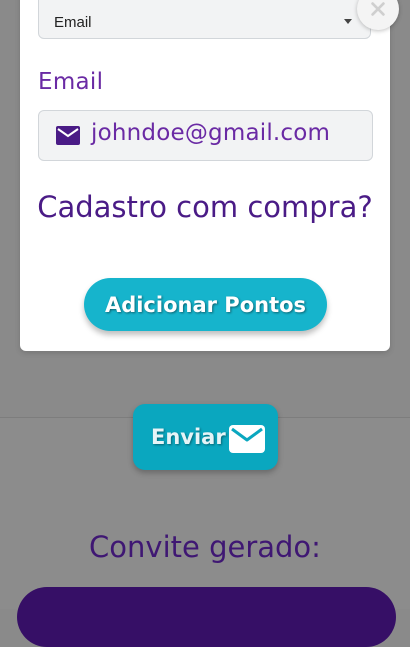 This screenshot has height=647, width=410. What do you see at coordinates (205, 547) in the screenshot?
I see `invite-title: Convite gerado:` at bounding box center [205, 547].